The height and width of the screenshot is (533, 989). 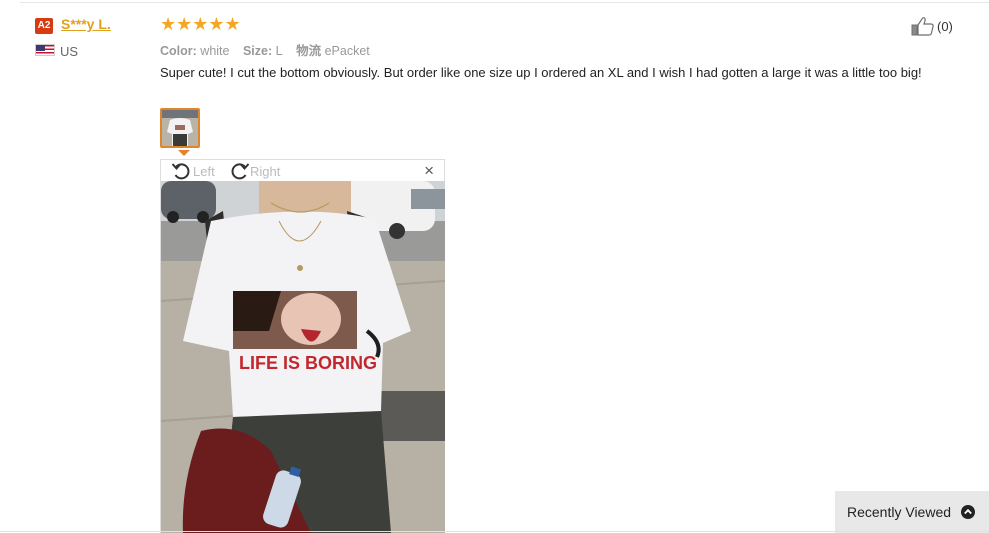 What do you see at coordinates (240, 171) in the screenshot?
I see `rotate-right-icon` at bounding box center [240, 171].